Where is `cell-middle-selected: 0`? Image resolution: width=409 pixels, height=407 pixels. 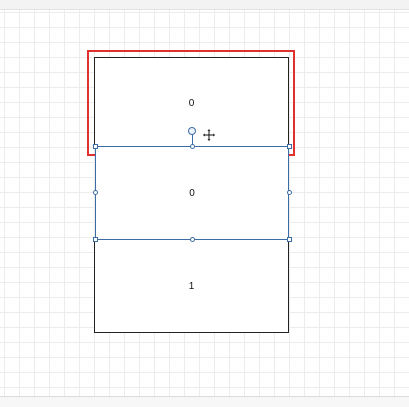 cell-middle-selected: 0 is located at coordinates (192, 193).